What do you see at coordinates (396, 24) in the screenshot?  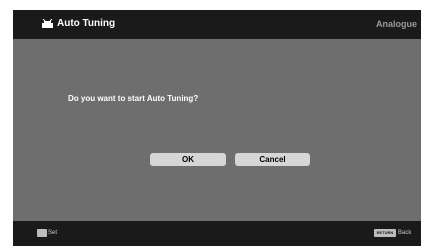 I see `mode-label: Analogue` at bounding box center [396, 24].